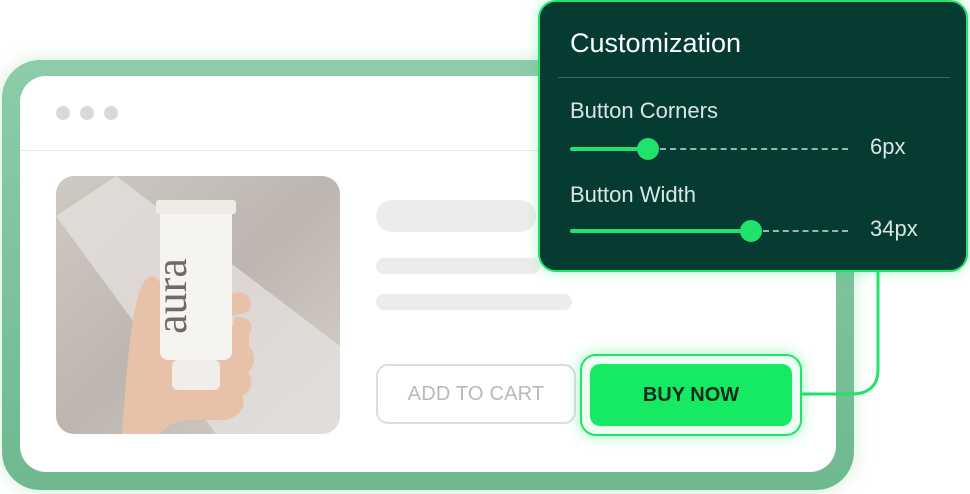 Image resolution: width=970 pixels, height=494 pixels. Describe the element at coordinates (754, 77) in the screenshot. I see `panel-divider` at that location.